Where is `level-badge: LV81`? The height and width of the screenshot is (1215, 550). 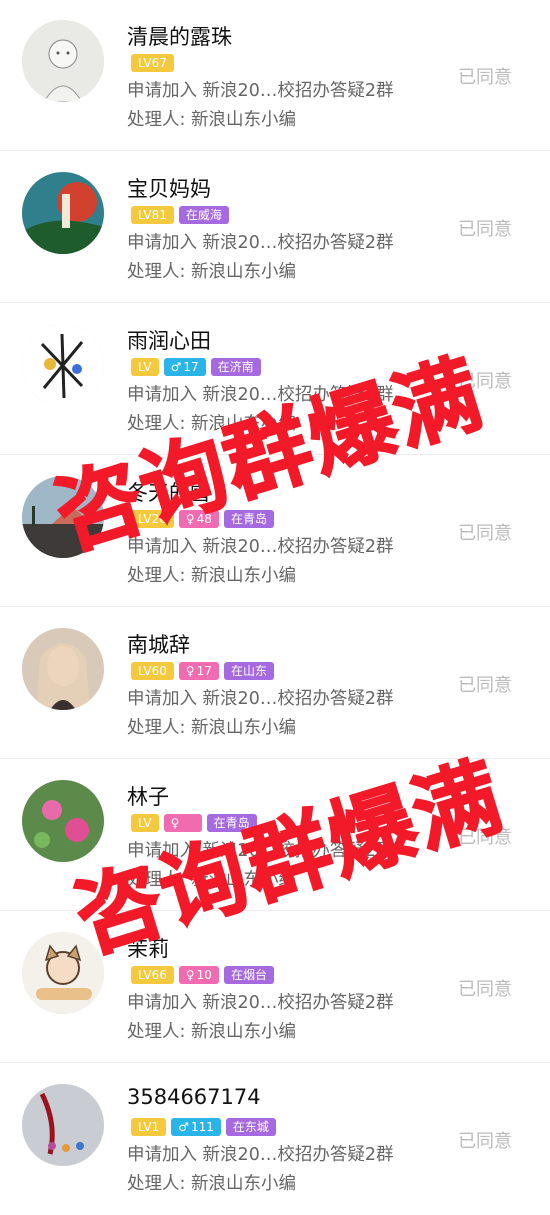 level-badge: LV81 is located at coordinates (152, 215).